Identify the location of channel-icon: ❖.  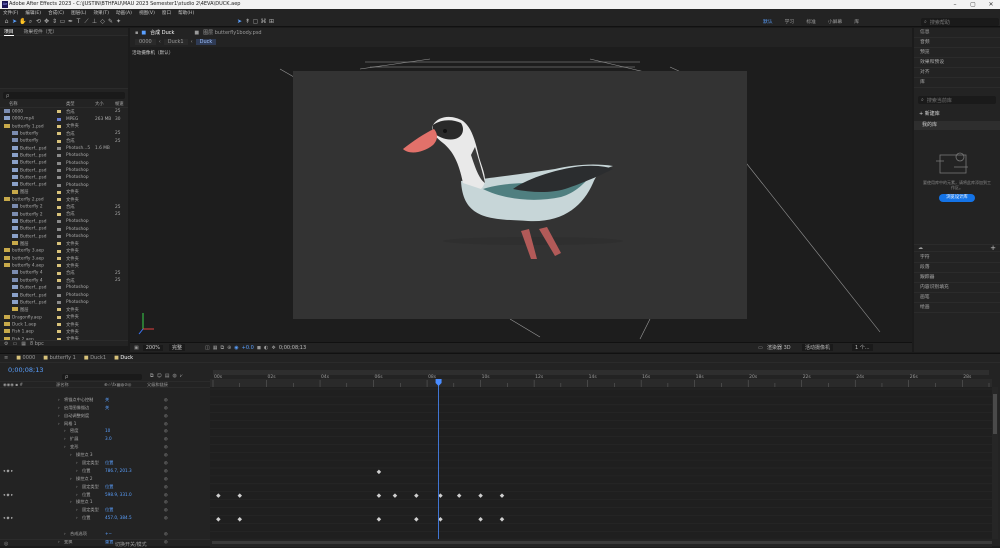
(273, 348).